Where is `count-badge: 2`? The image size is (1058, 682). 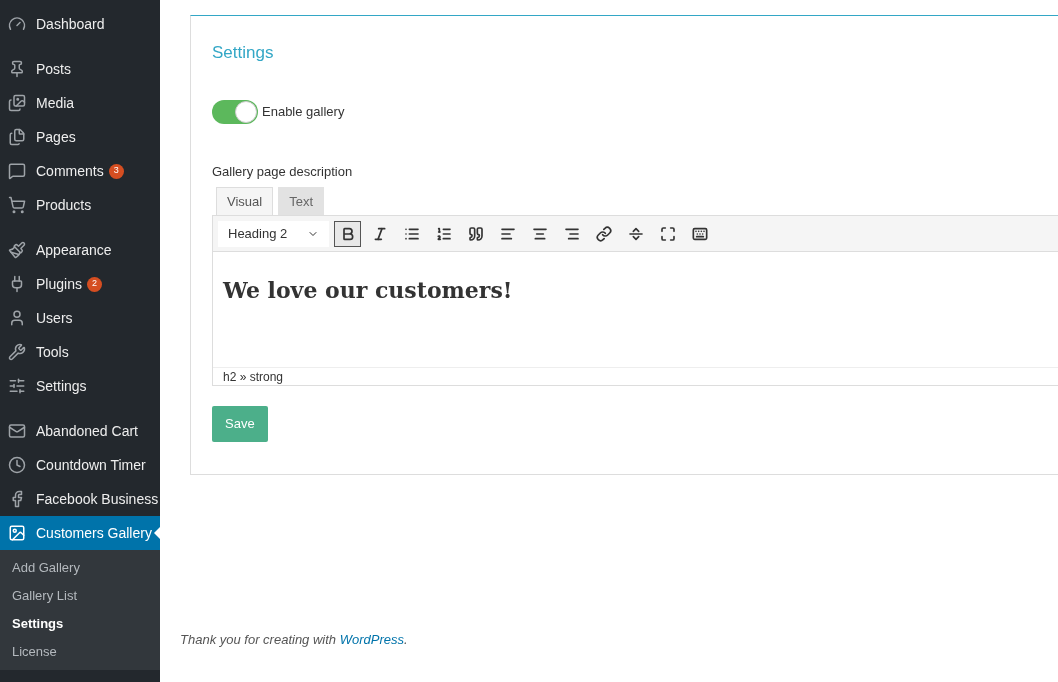 count-badge: 2 is located at coordinates (94, 284).